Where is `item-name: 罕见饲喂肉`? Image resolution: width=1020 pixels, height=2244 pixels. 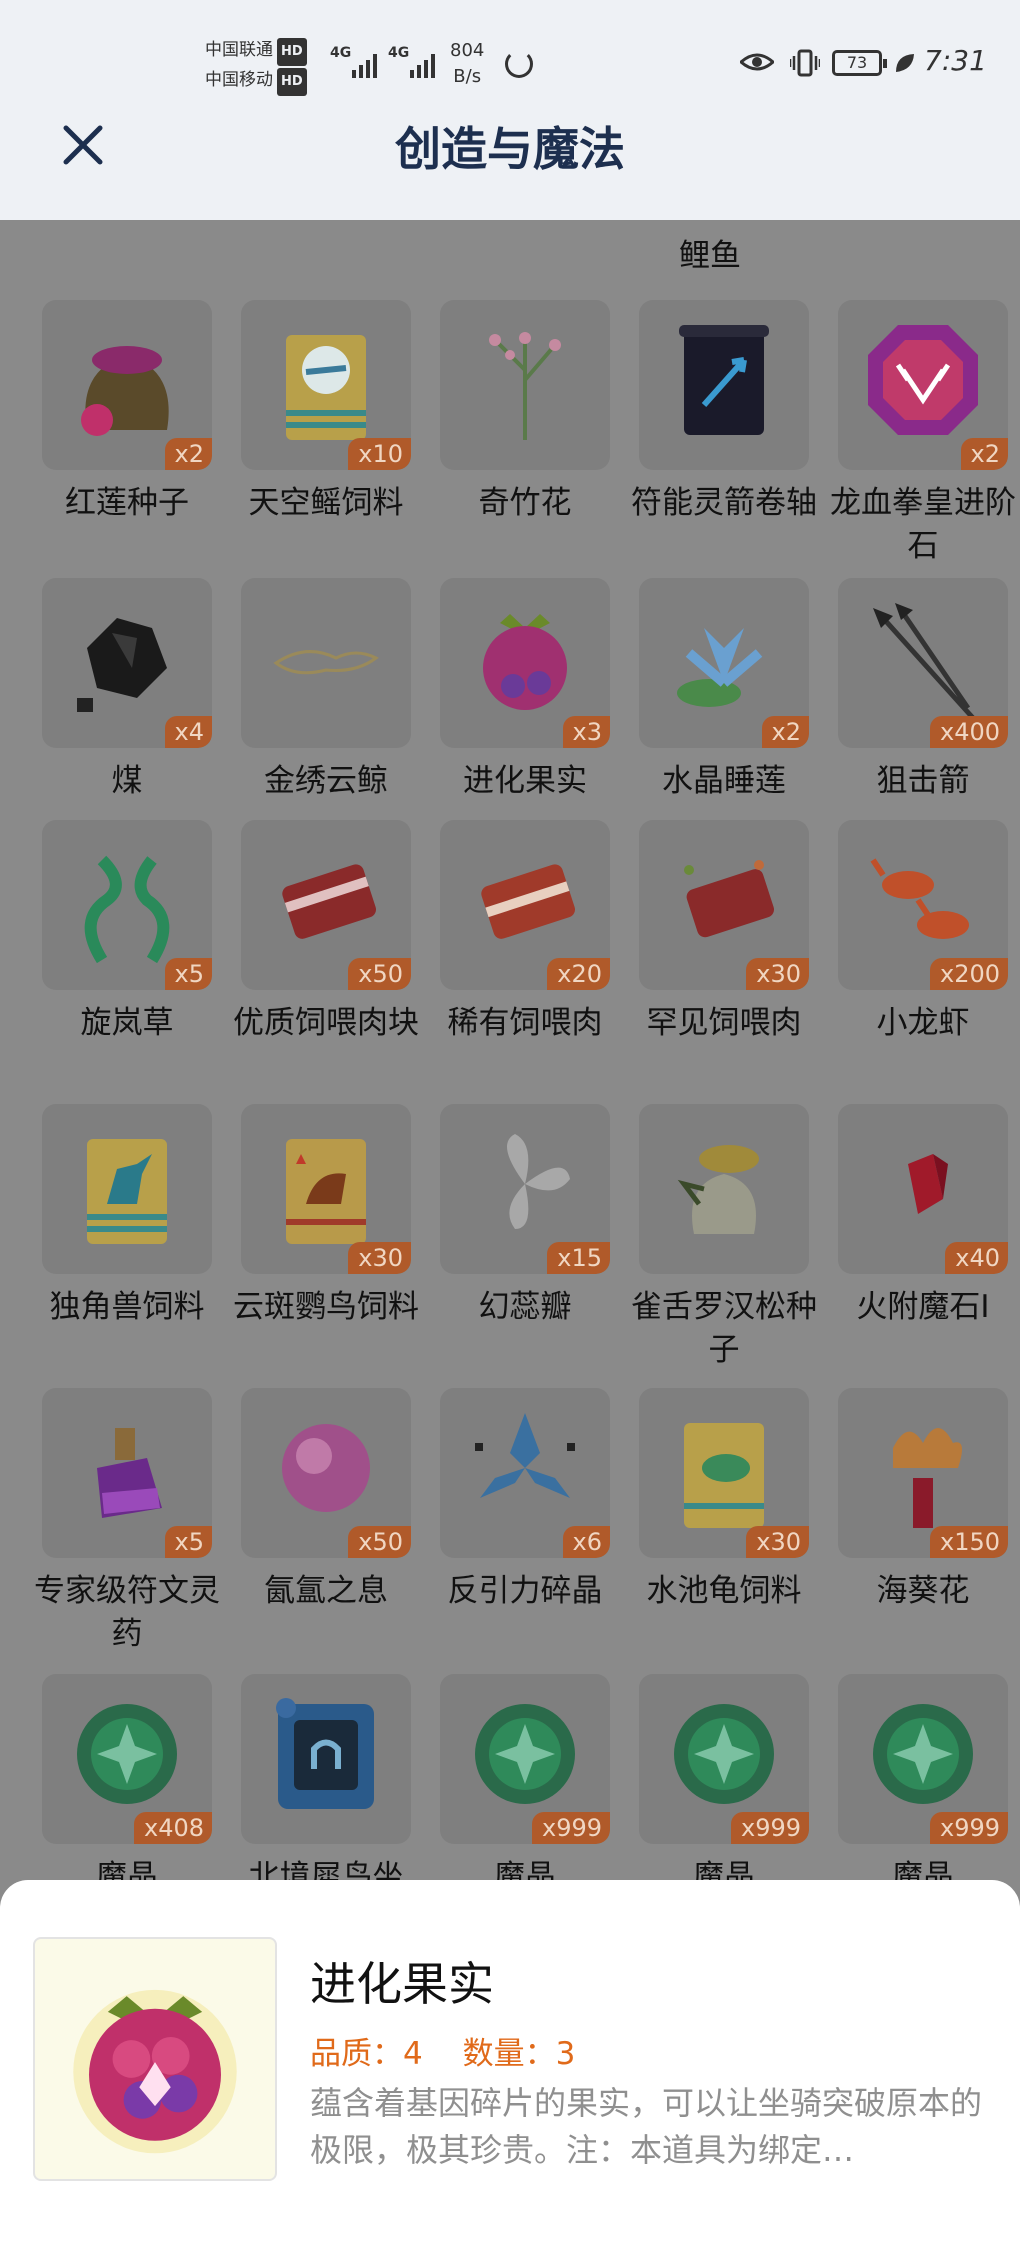 item-name: 罕见饲喂肉 is located at coordinates (724, 1023).